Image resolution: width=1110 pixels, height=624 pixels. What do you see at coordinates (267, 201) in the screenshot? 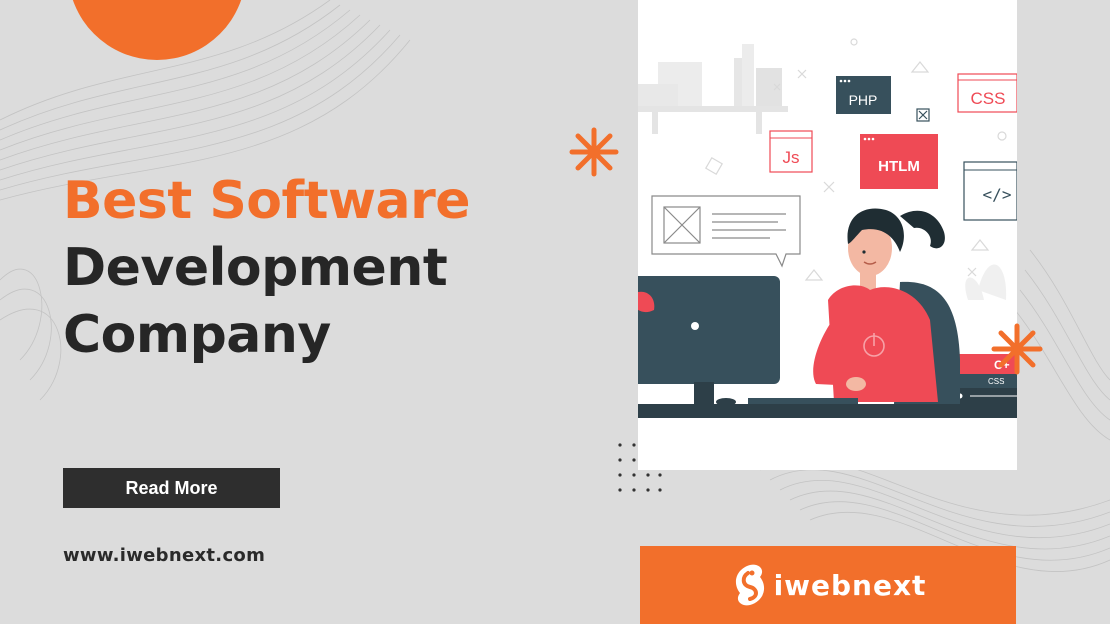
I see `headline-line-1: Best Software` at bounding box center [267, 201].